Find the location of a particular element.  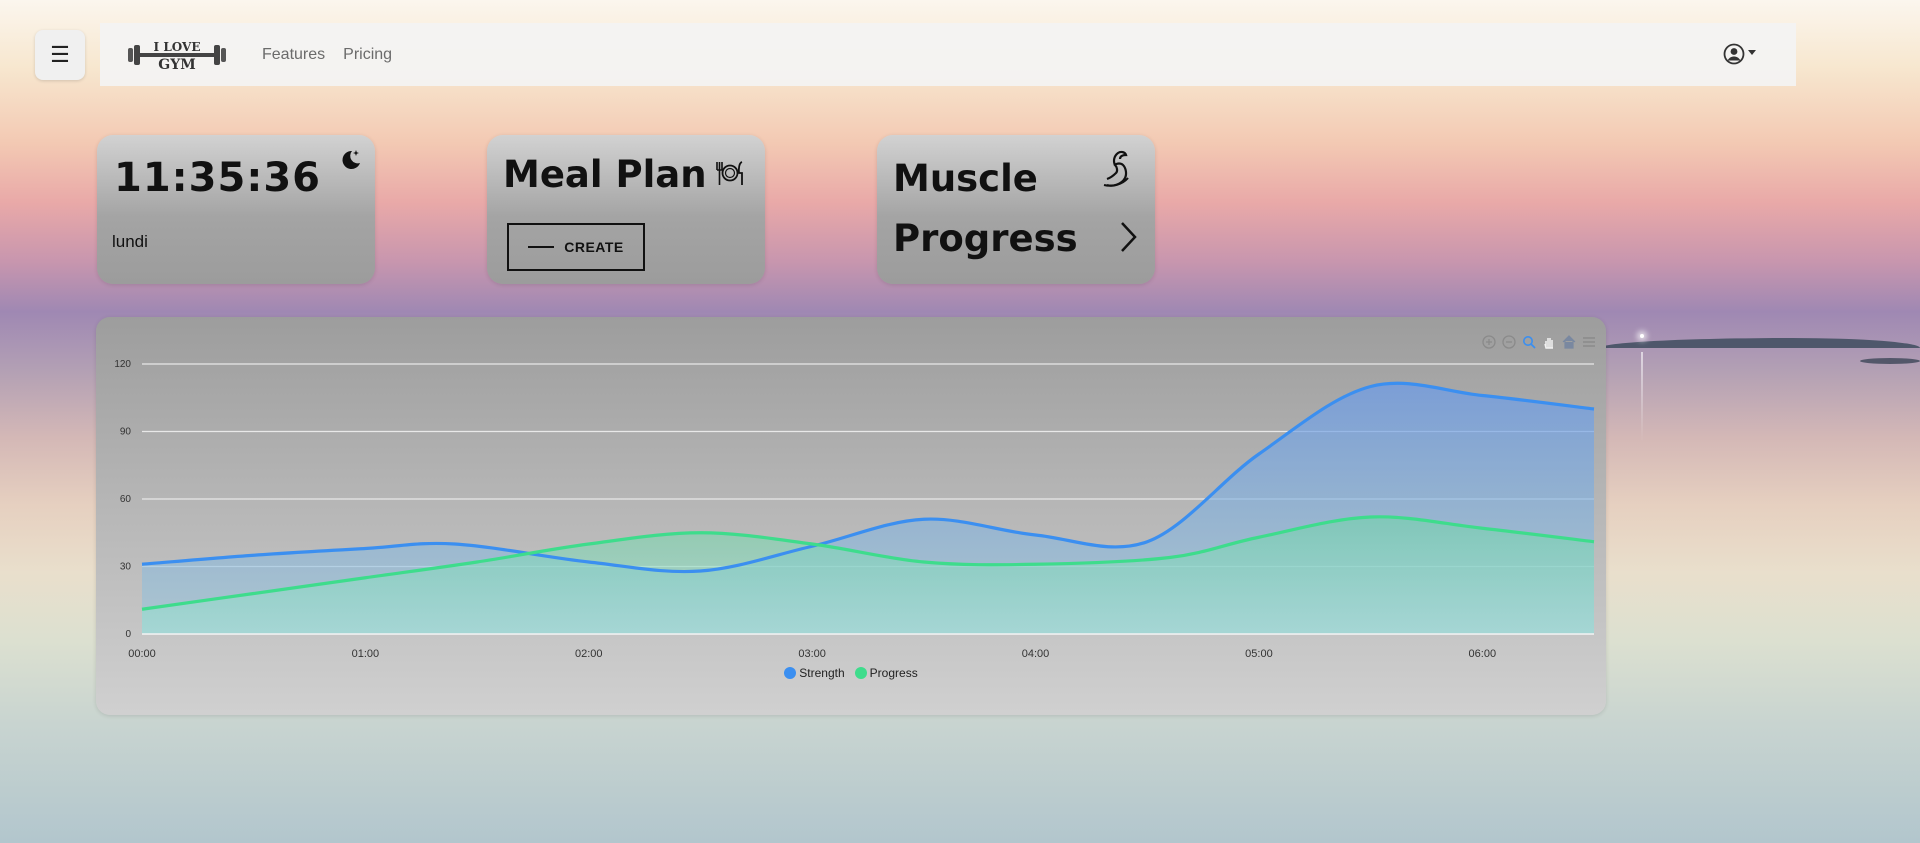

legend-item-progress: Progress is located at coordinates (886, 673).